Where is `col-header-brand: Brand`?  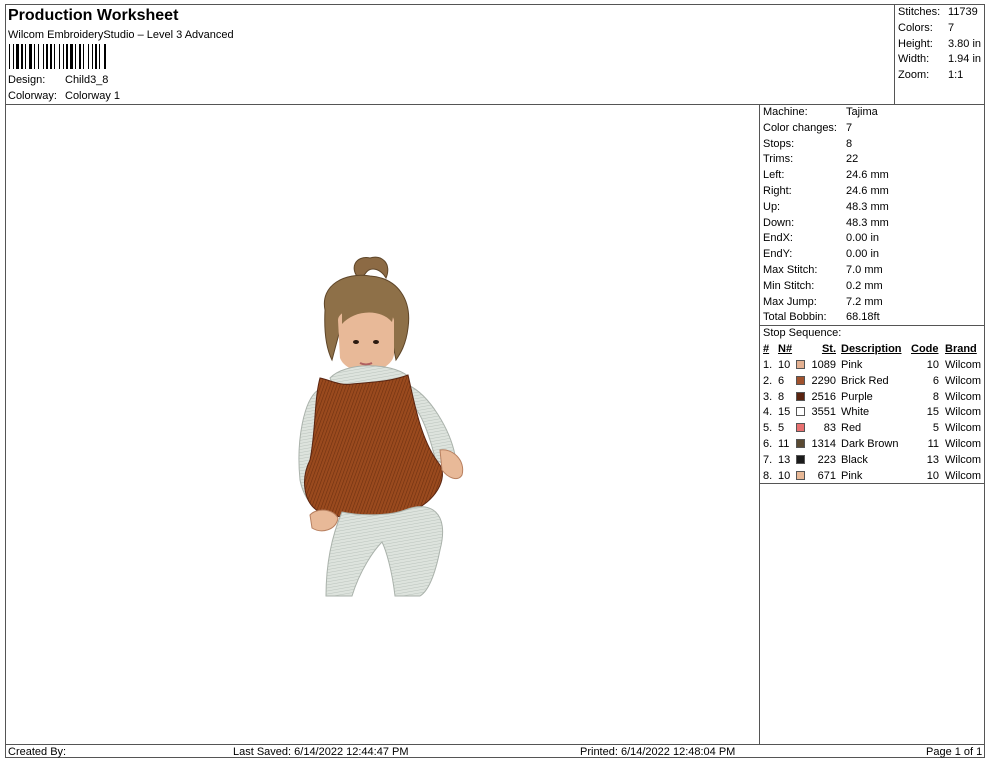 col-header-brand: Brand is located at coordinates (961, 349).